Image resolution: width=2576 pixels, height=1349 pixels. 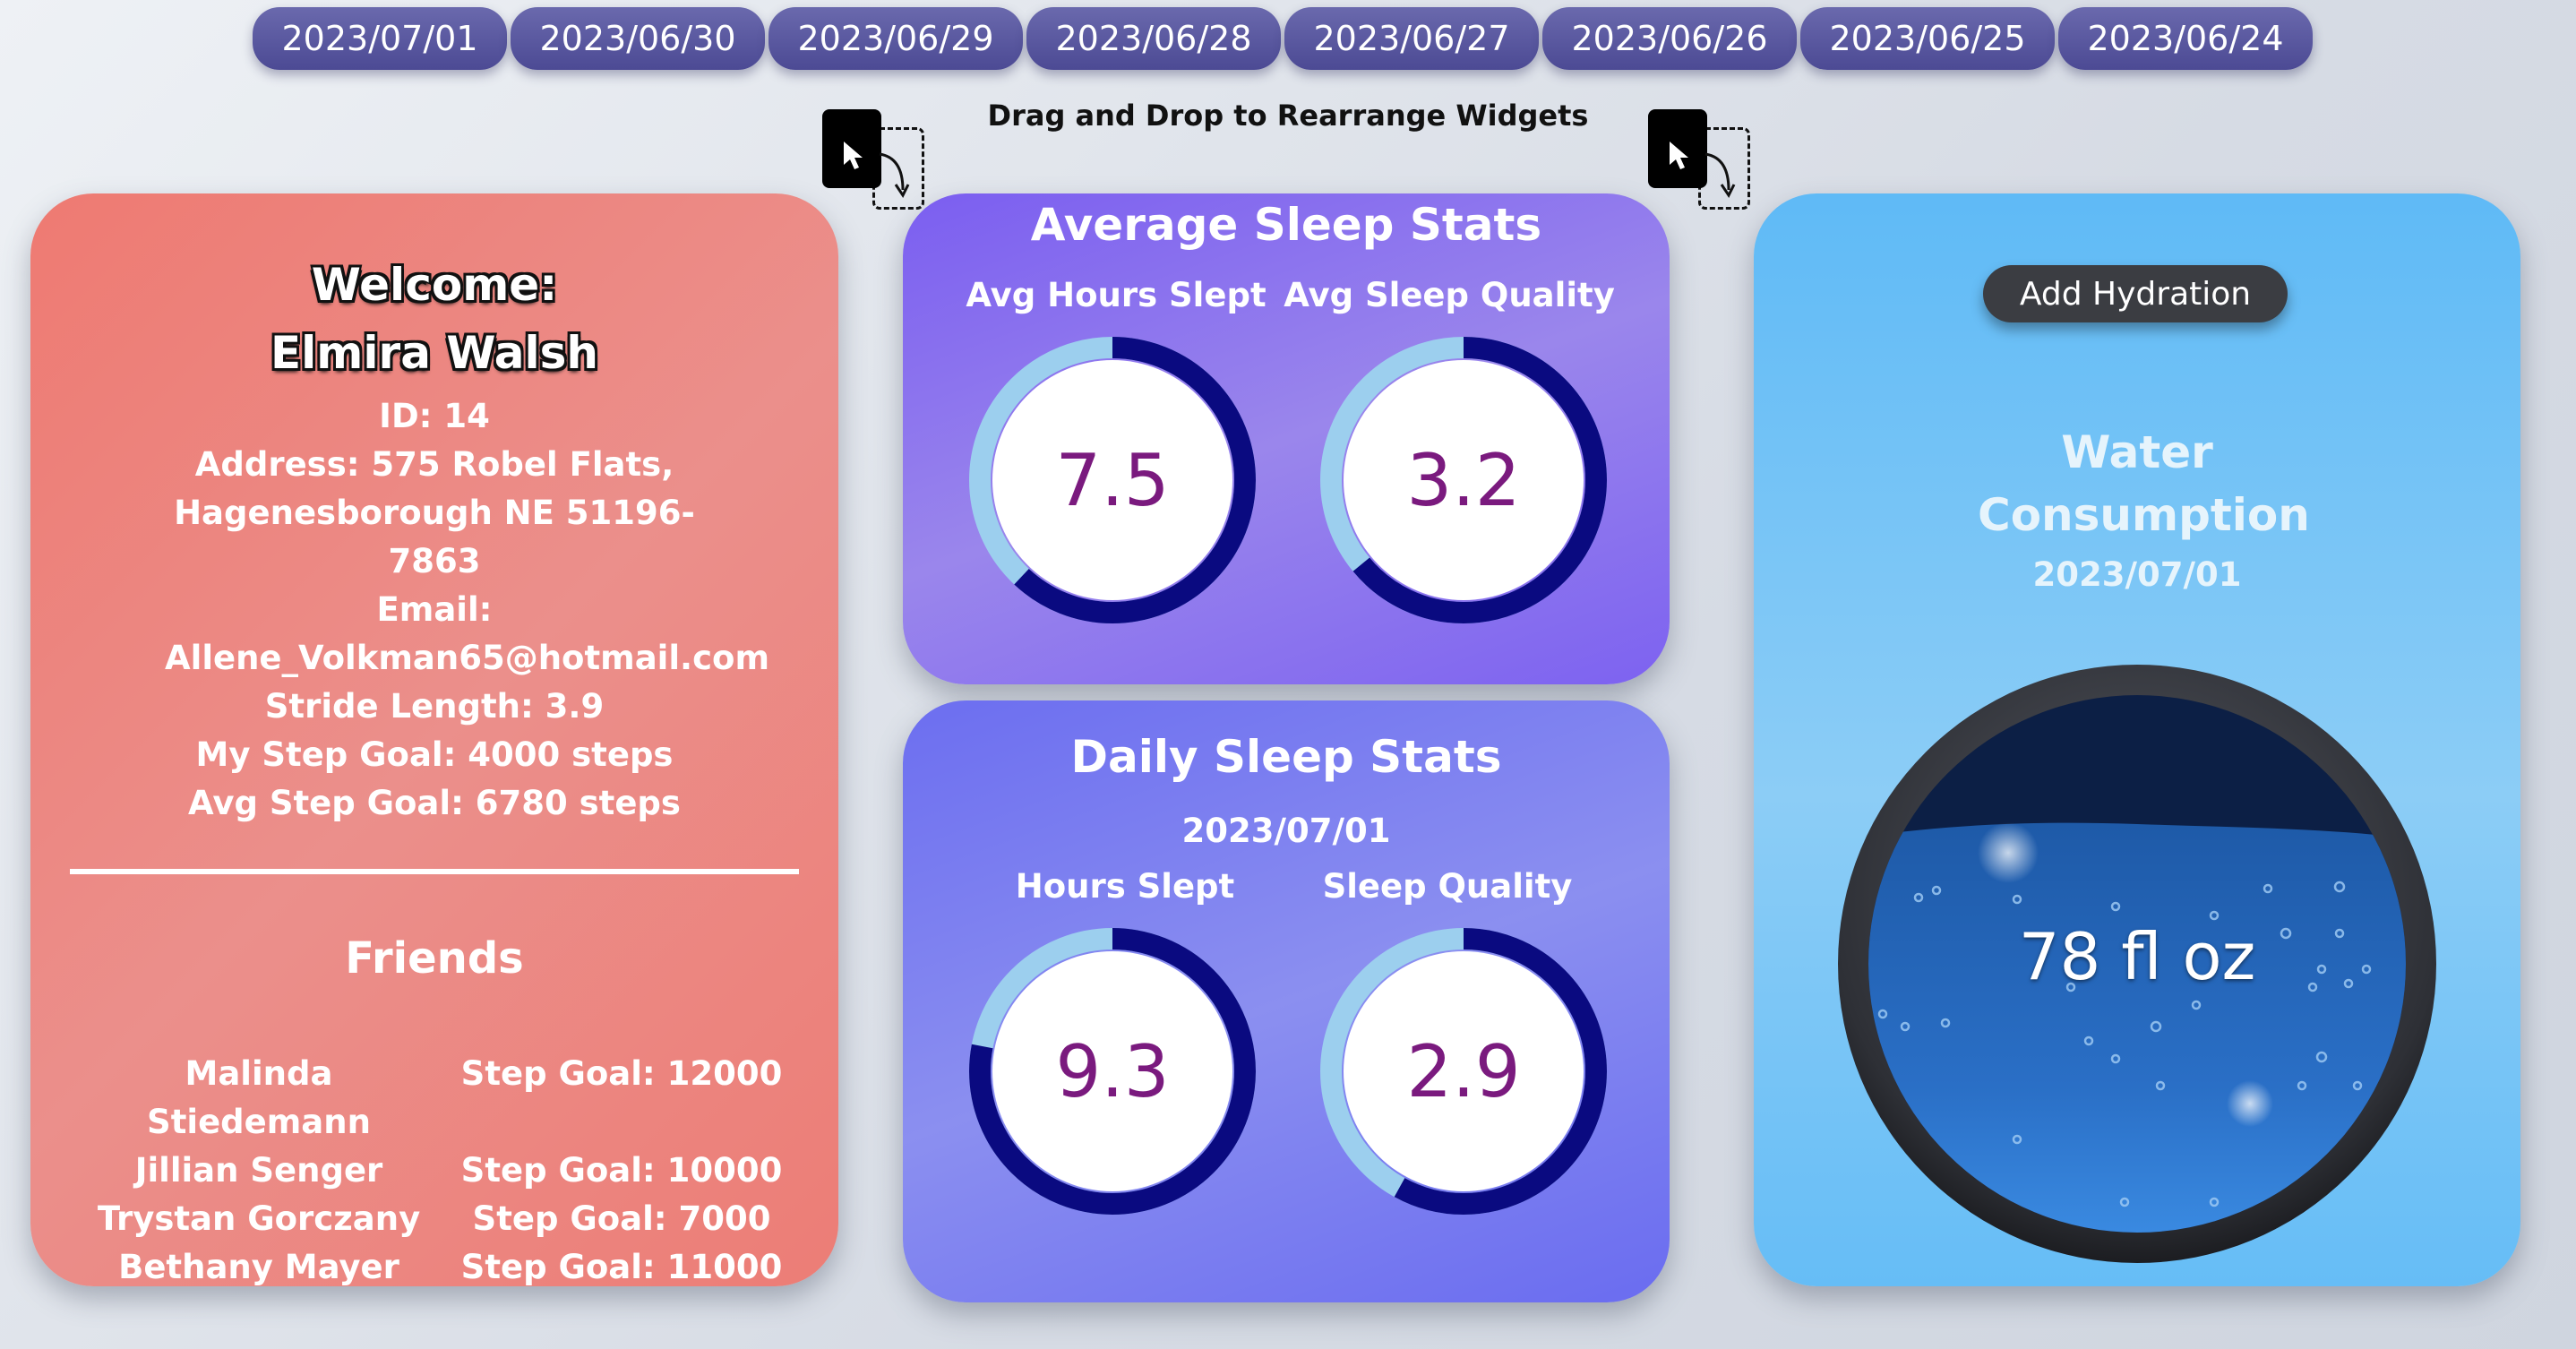 What do you see at coordinates (258, 1170) in the screenshot?
I see `friend-name: Jillian Senger` at bounding box center [258, 1170].